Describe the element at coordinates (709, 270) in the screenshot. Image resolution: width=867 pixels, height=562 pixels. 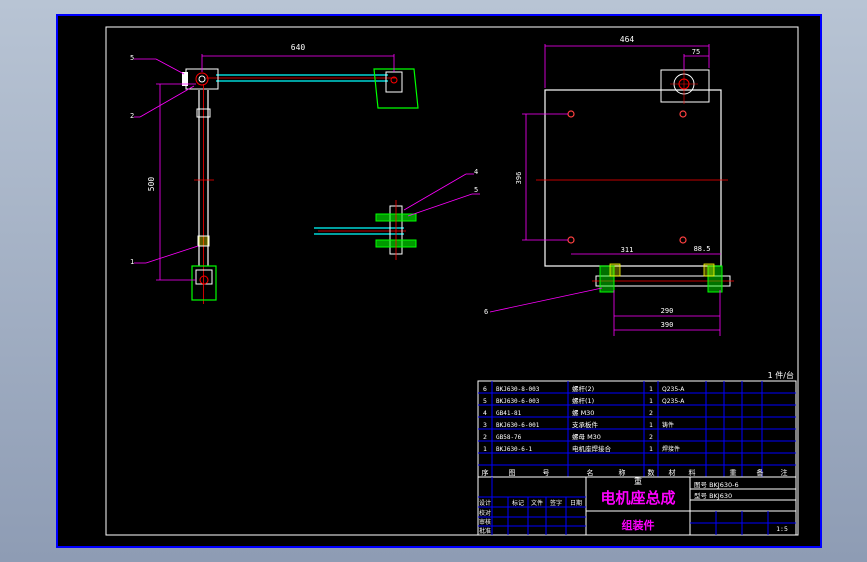
I see `rail-bolt-right` at that location.